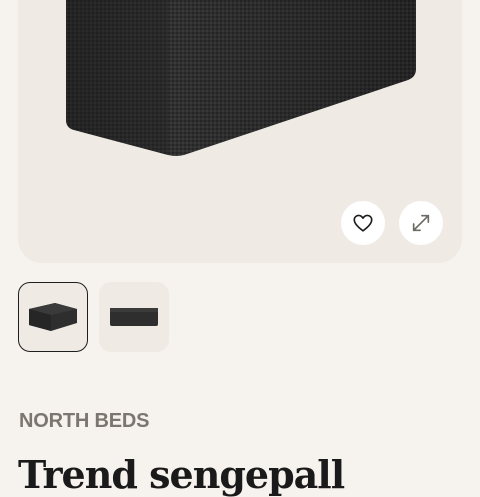 The height and width of the screenshot is (497, 480). I want to click on favorite-button, so click(363, 223).